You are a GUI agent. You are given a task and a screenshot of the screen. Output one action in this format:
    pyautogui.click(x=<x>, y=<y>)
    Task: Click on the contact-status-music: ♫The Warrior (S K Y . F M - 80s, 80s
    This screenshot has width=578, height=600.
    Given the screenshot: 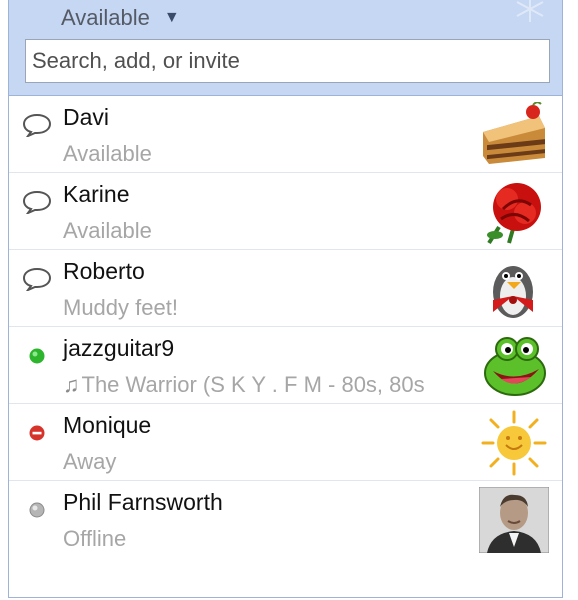 What is the action you would take?
    pyautogui.click(x=270, y=385)
    